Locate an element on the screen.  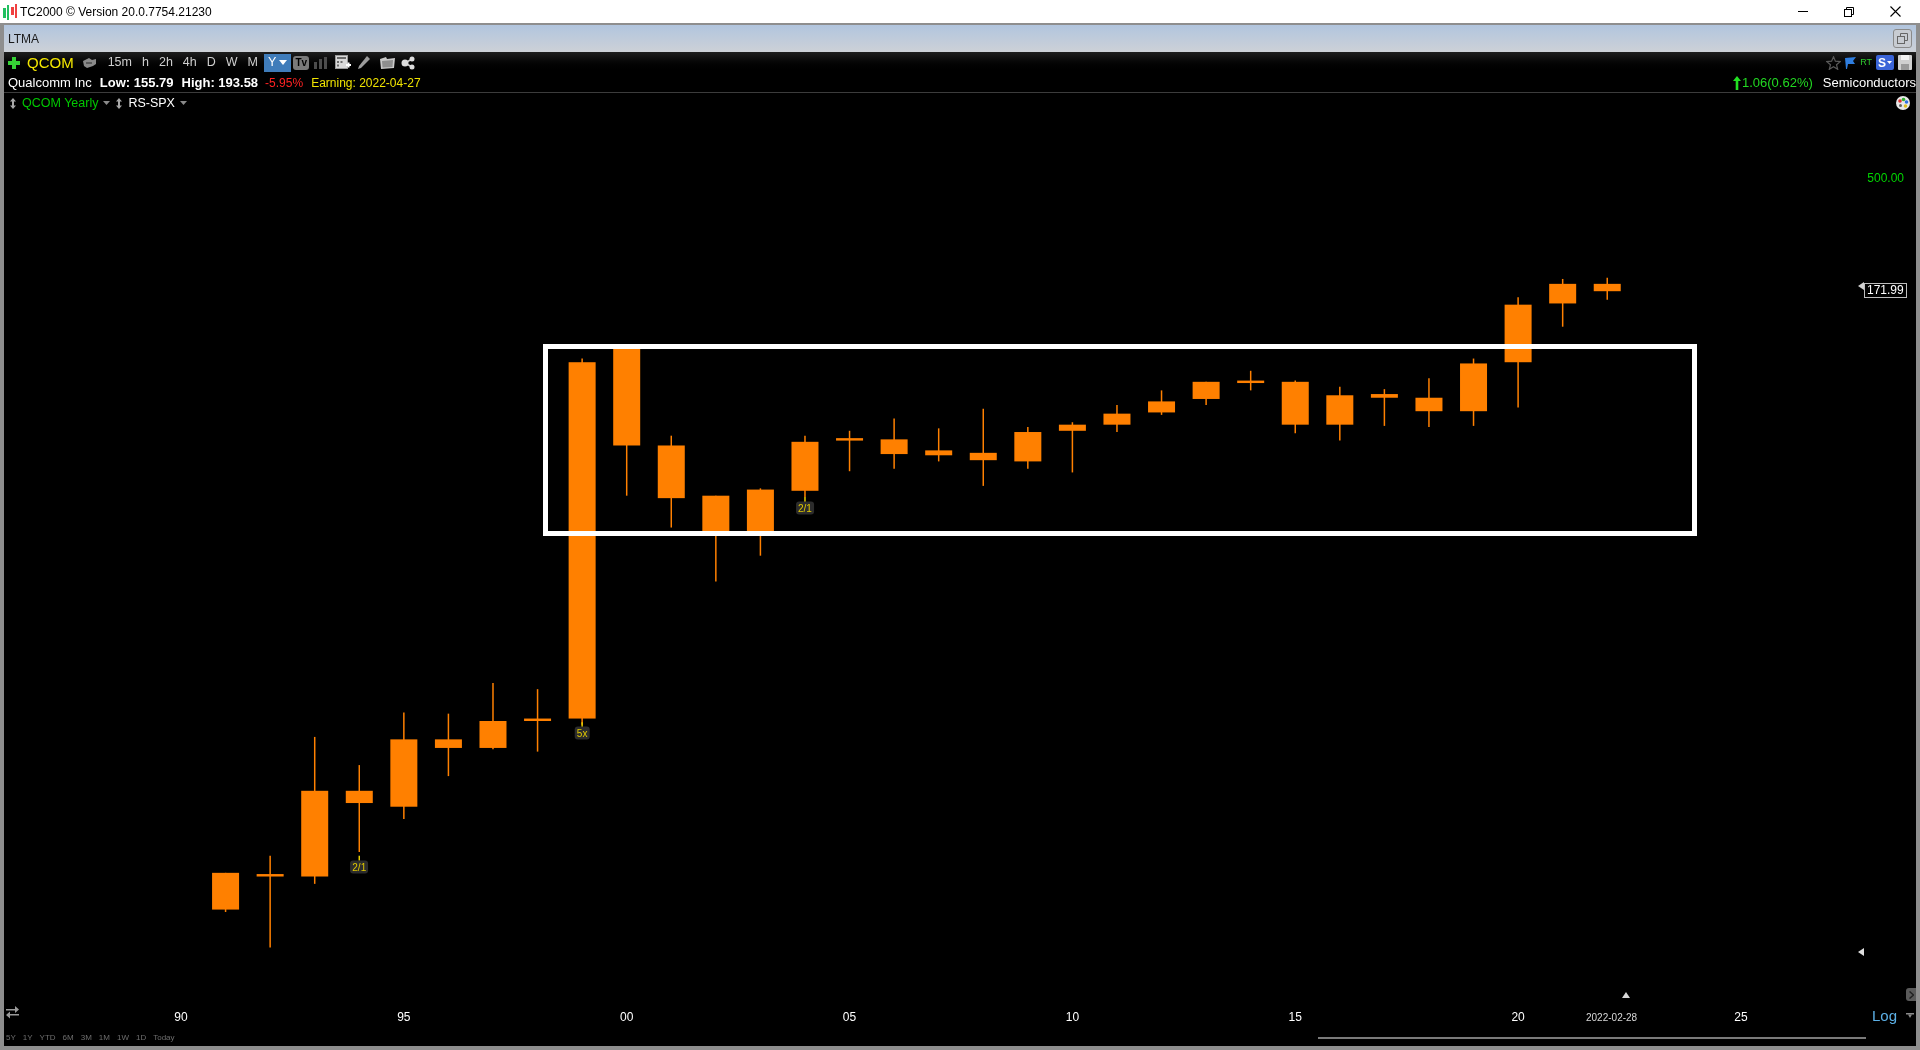
earning-date: Earning: 2022-04-27 is located at coordinates (366, 83).